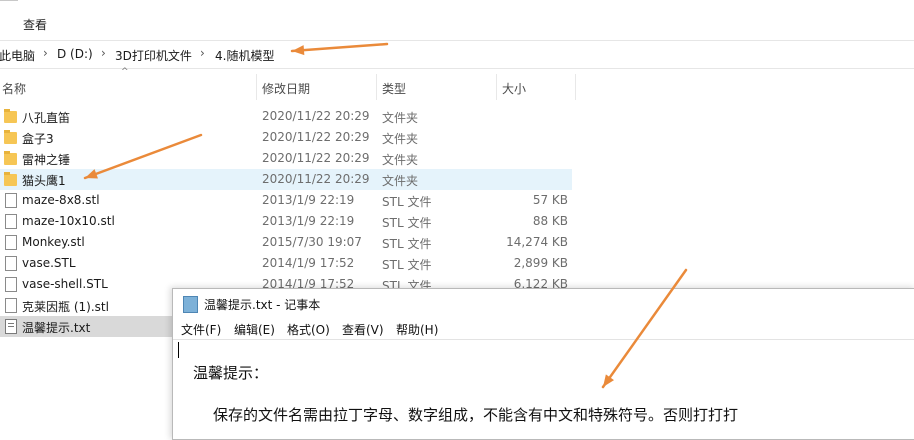  Describe the element at coordinates (644, 328) in the screenshot. I see `arrow-to-notepad-text-icon` at that location.